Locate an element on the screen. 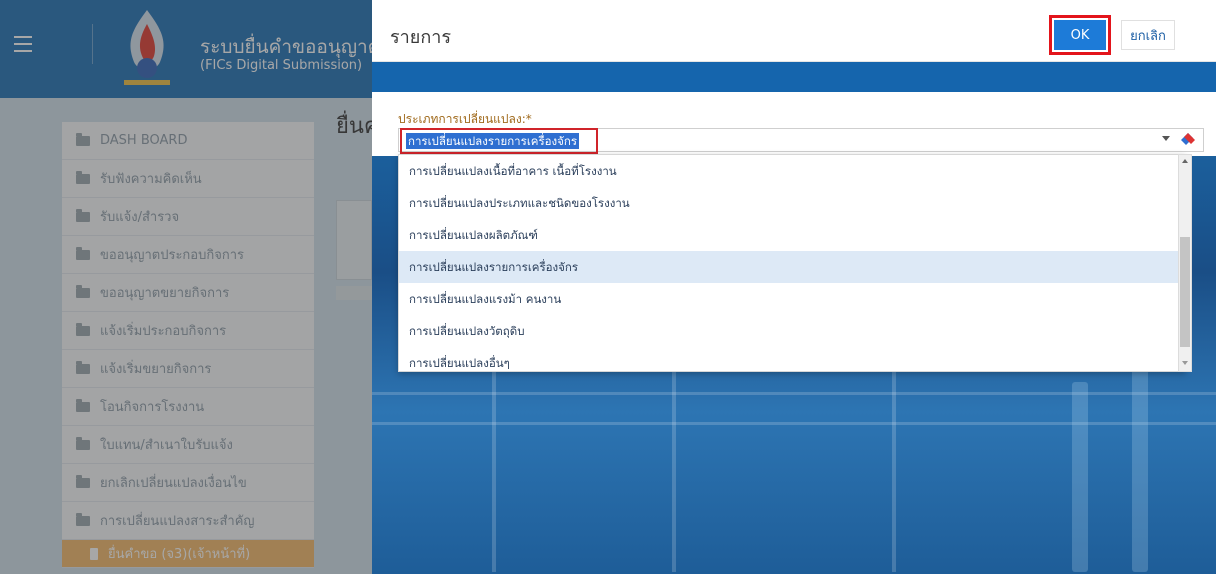 The height and width of the screenshot is (574, 1216). ok-button: OK is located at coordinates (1080, 35).